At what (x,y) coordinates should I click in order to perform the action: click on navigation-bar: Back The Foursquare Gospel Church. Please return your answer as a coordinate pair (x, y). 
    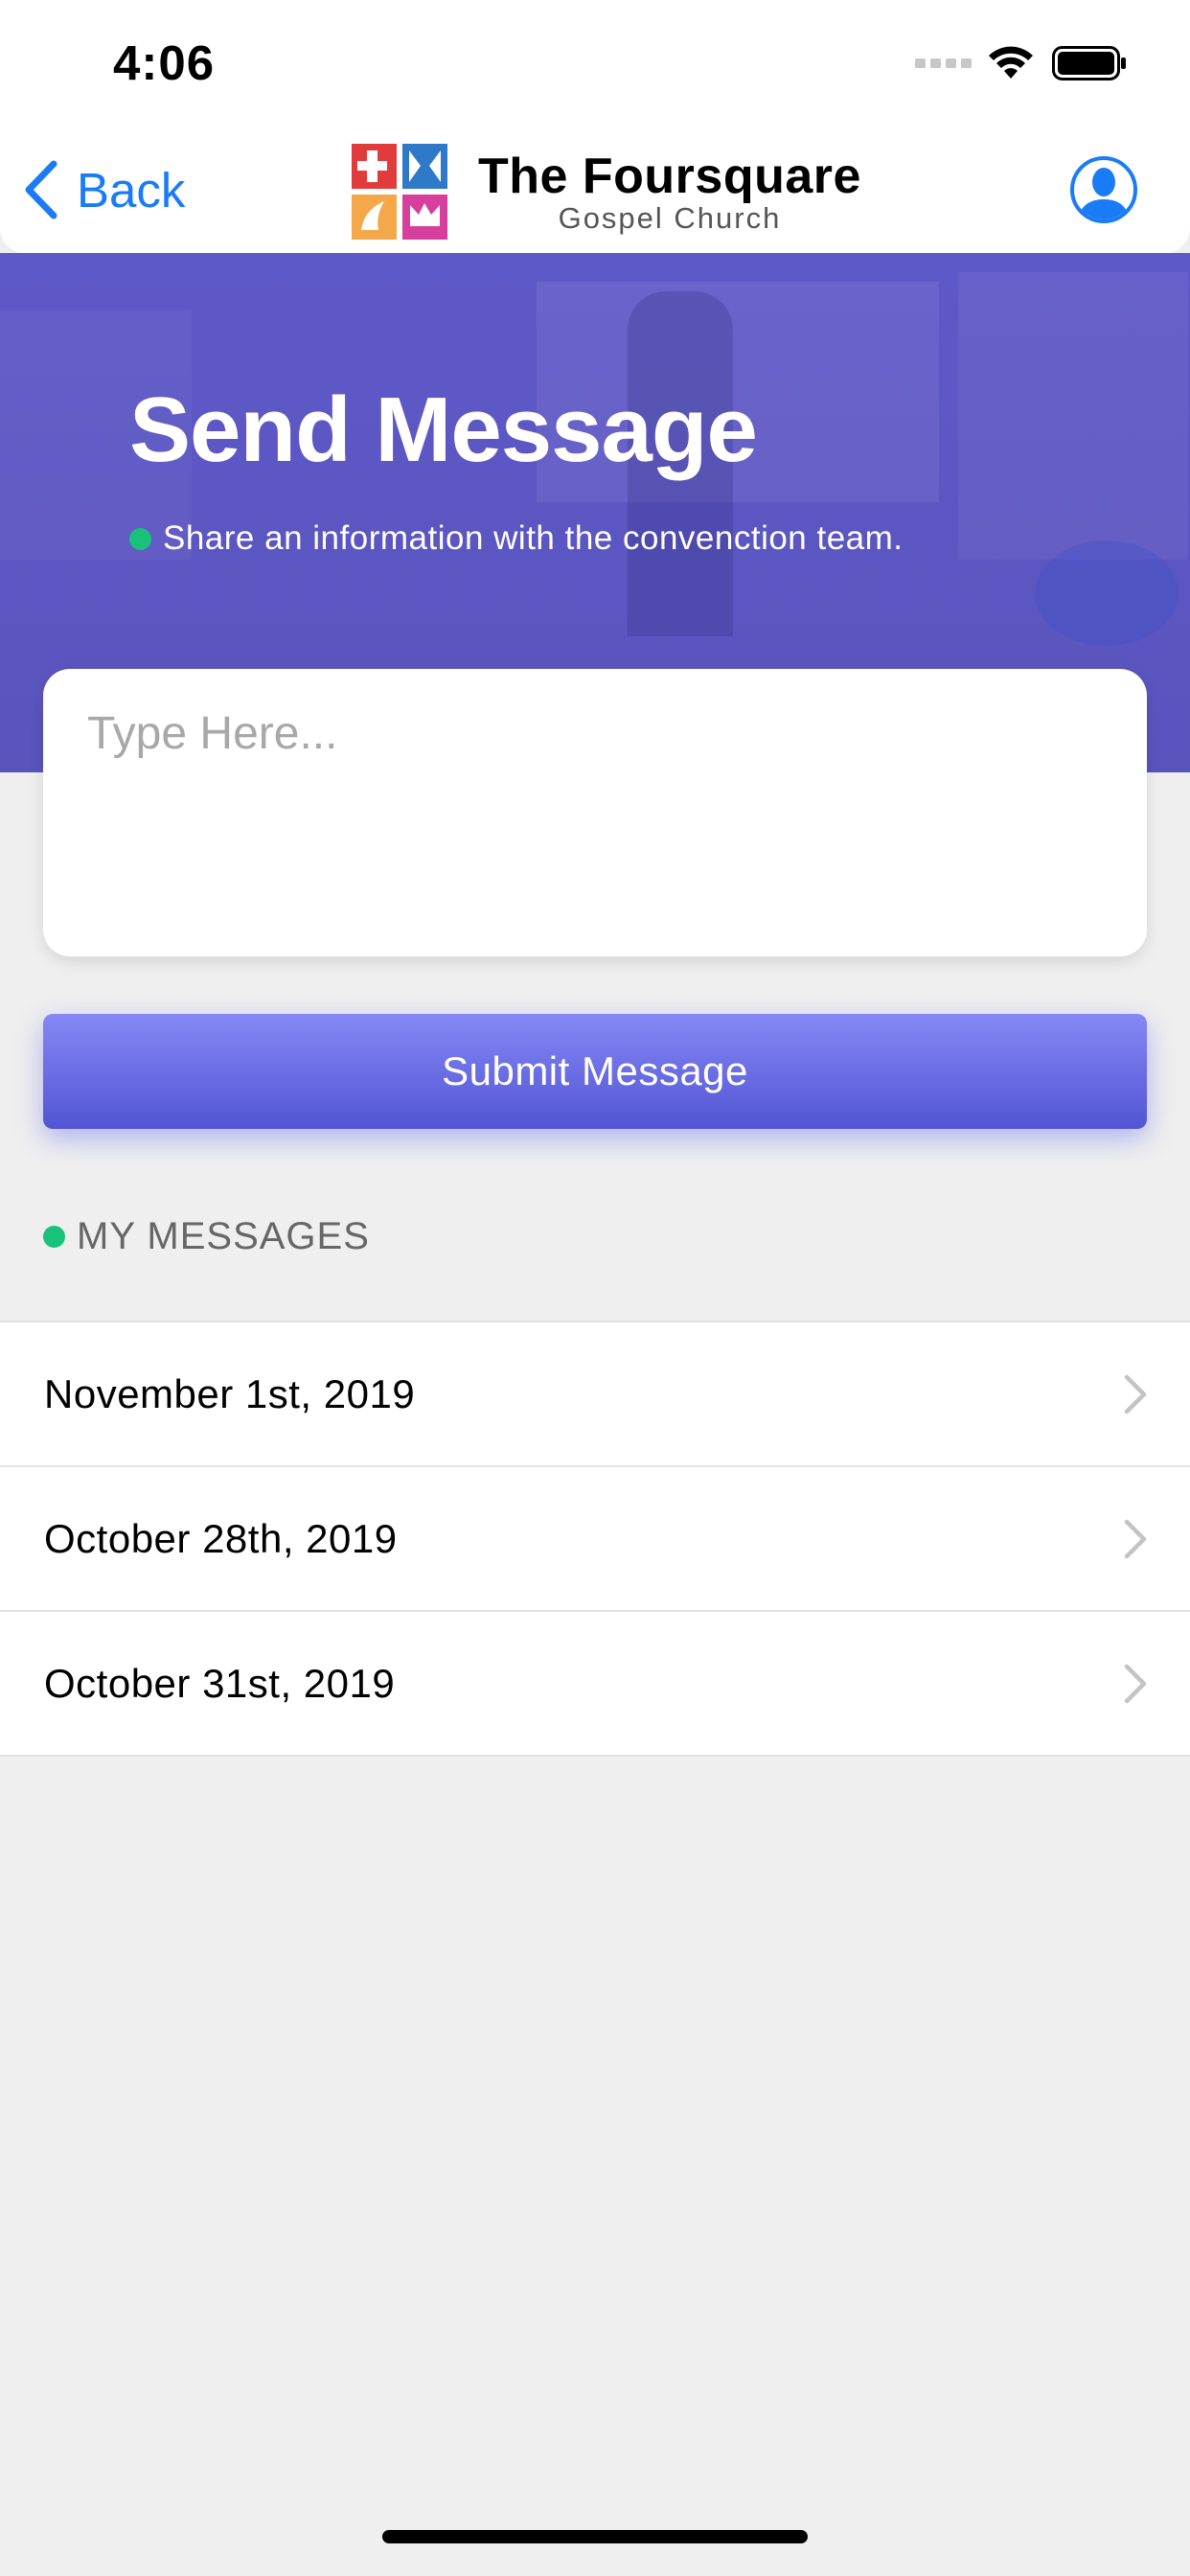
    Looking at the image, I should click on (595, 189).